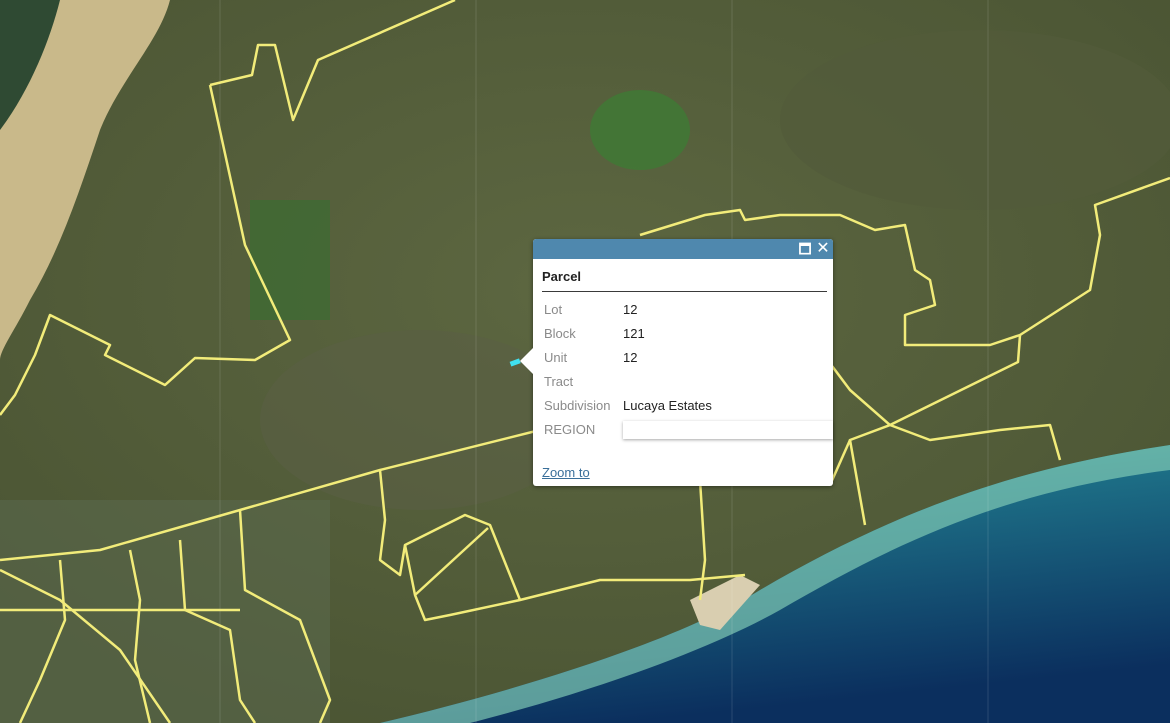  I want to click on attribute-value: Lucaya Estates, so click(667, 405).